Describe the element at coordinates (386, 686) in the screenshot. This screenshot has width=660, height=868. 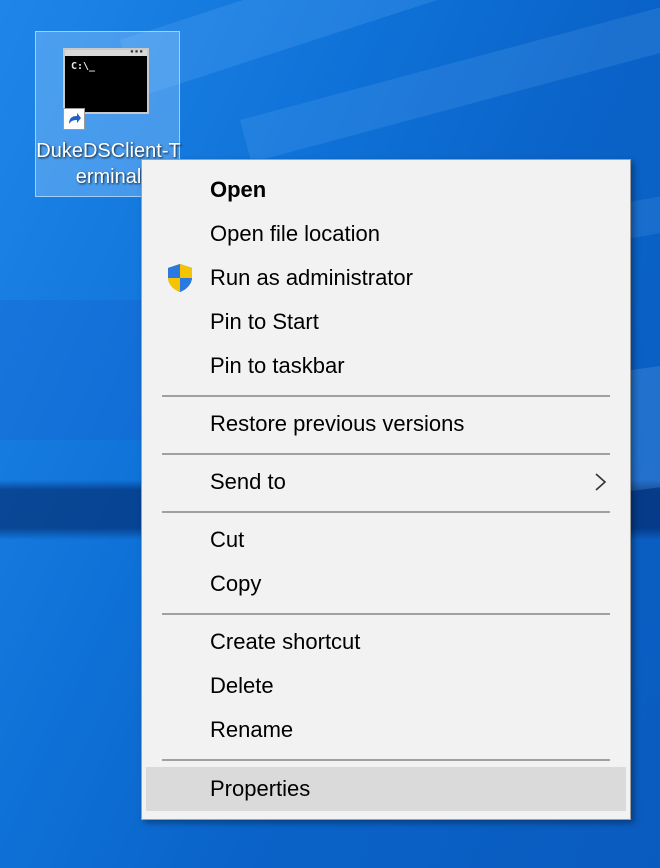
I see `menu-item-delete: Delete` at that location.